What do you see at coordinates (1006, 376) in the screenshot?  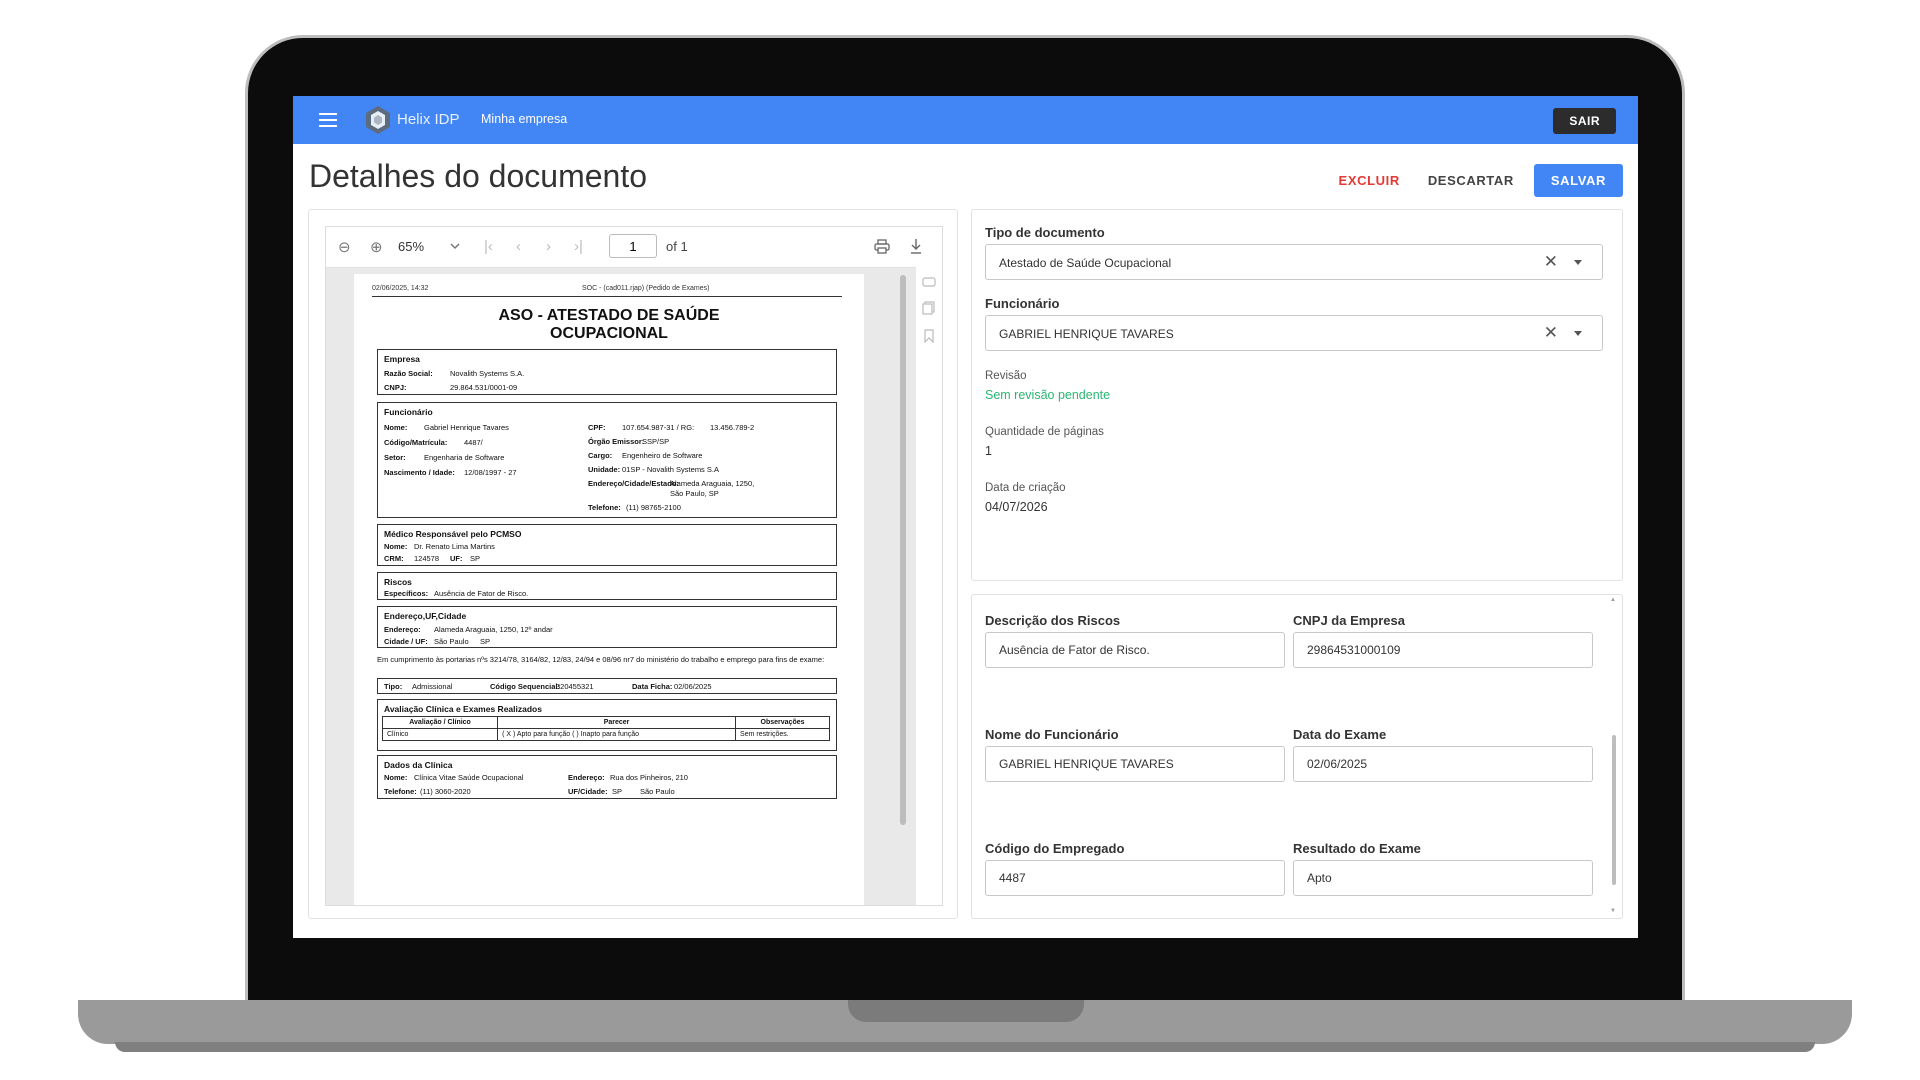 I see `revisao-label: Revisão` at bounding box center [1006, 376].